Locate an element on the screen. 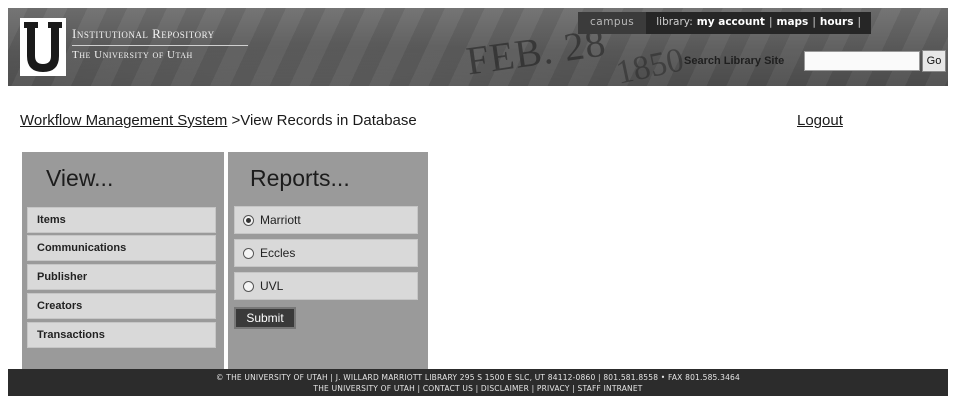 The image size is (956, 396). logo-divider is located at coordinates (160, 45).